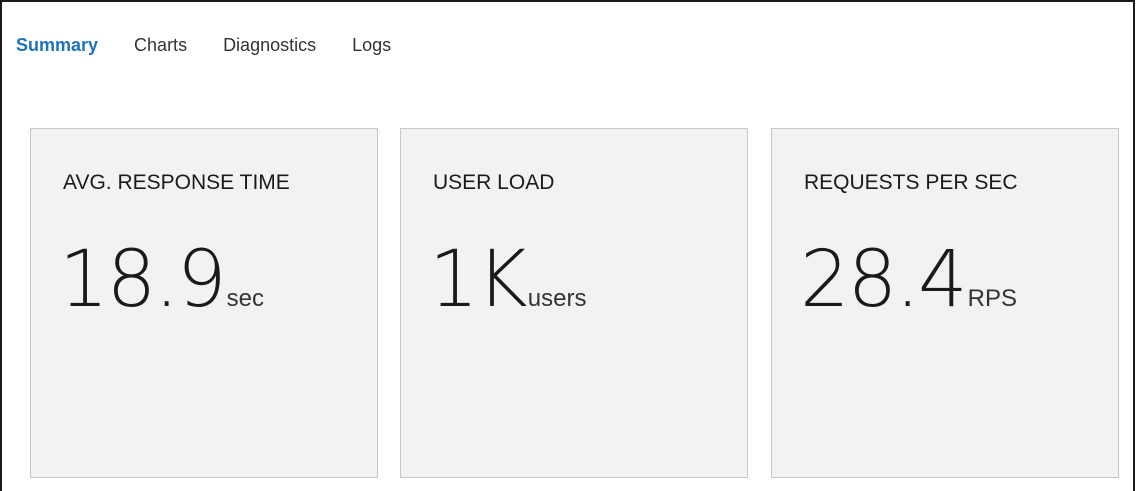 The height and width of the screenshot is (491, 1139). I want to click on tab-diagnostics: Diagnostics, so click(269, 45).